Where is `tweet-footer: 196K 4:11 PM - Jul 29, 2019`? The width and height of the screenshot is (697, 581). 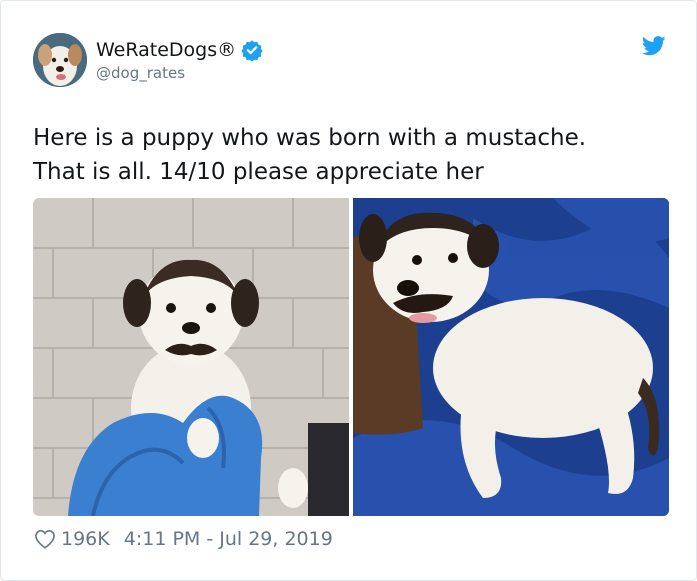 tweet-footer: 196K 4:11 PM - Jul 29, 2019 is located at coordinates (183, 539).